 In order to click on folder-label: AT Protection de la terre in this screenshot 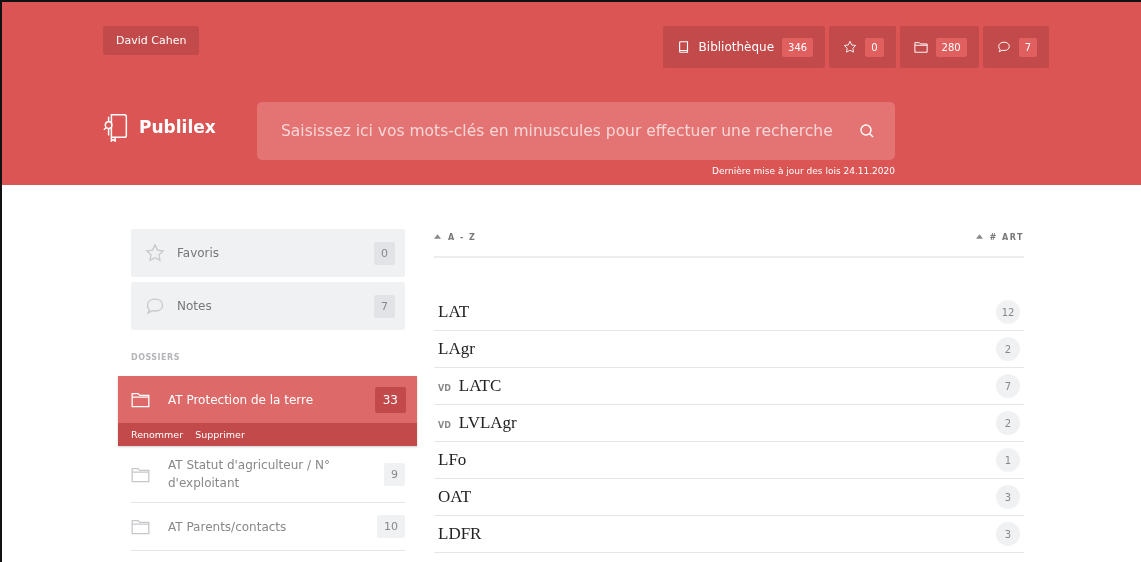, I will do `click(241, 400)`.